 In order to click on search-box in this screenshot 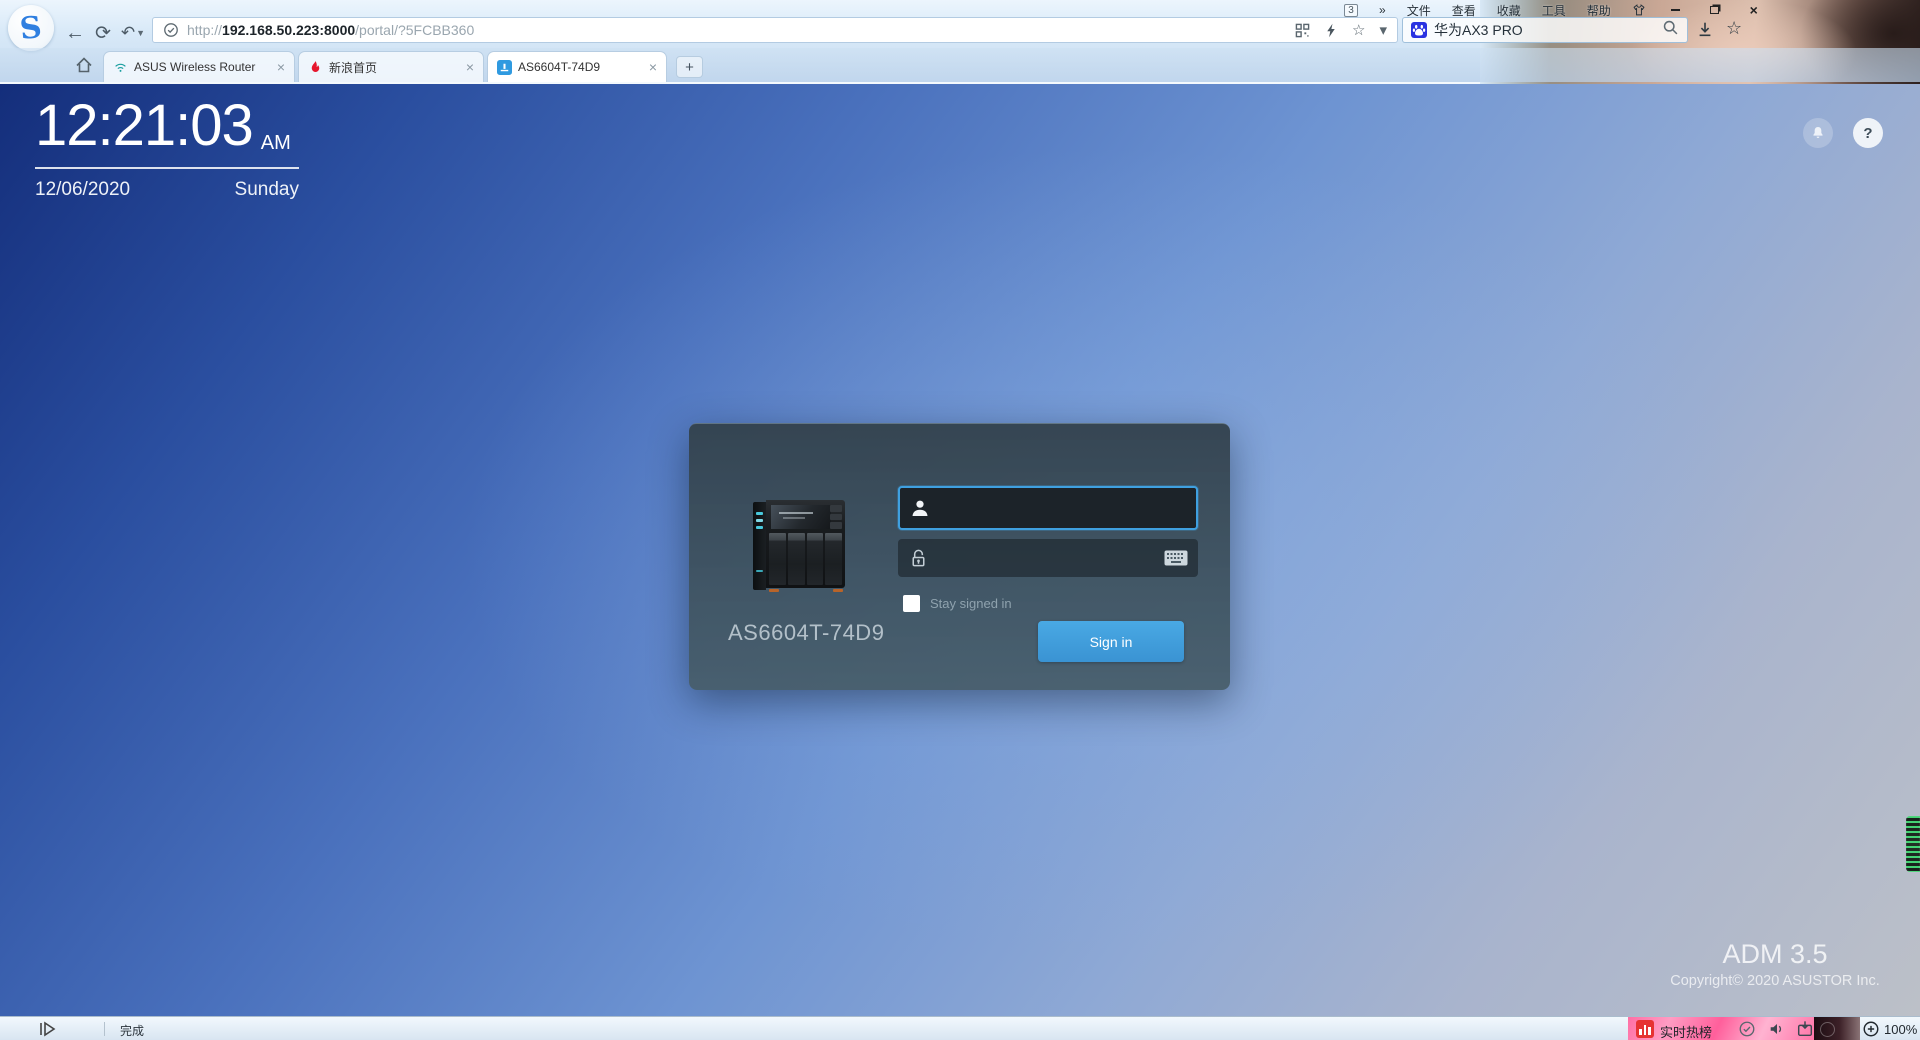, I will do `click(1545, 30)`.